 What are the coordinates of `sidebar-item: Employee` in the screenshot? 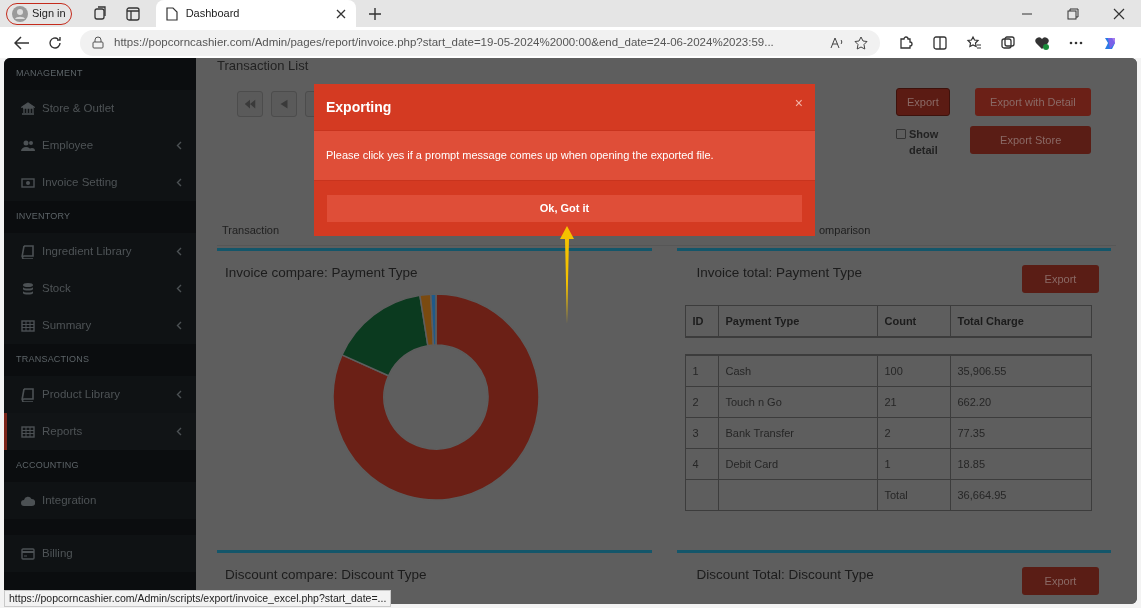 It's located at (100, 145).